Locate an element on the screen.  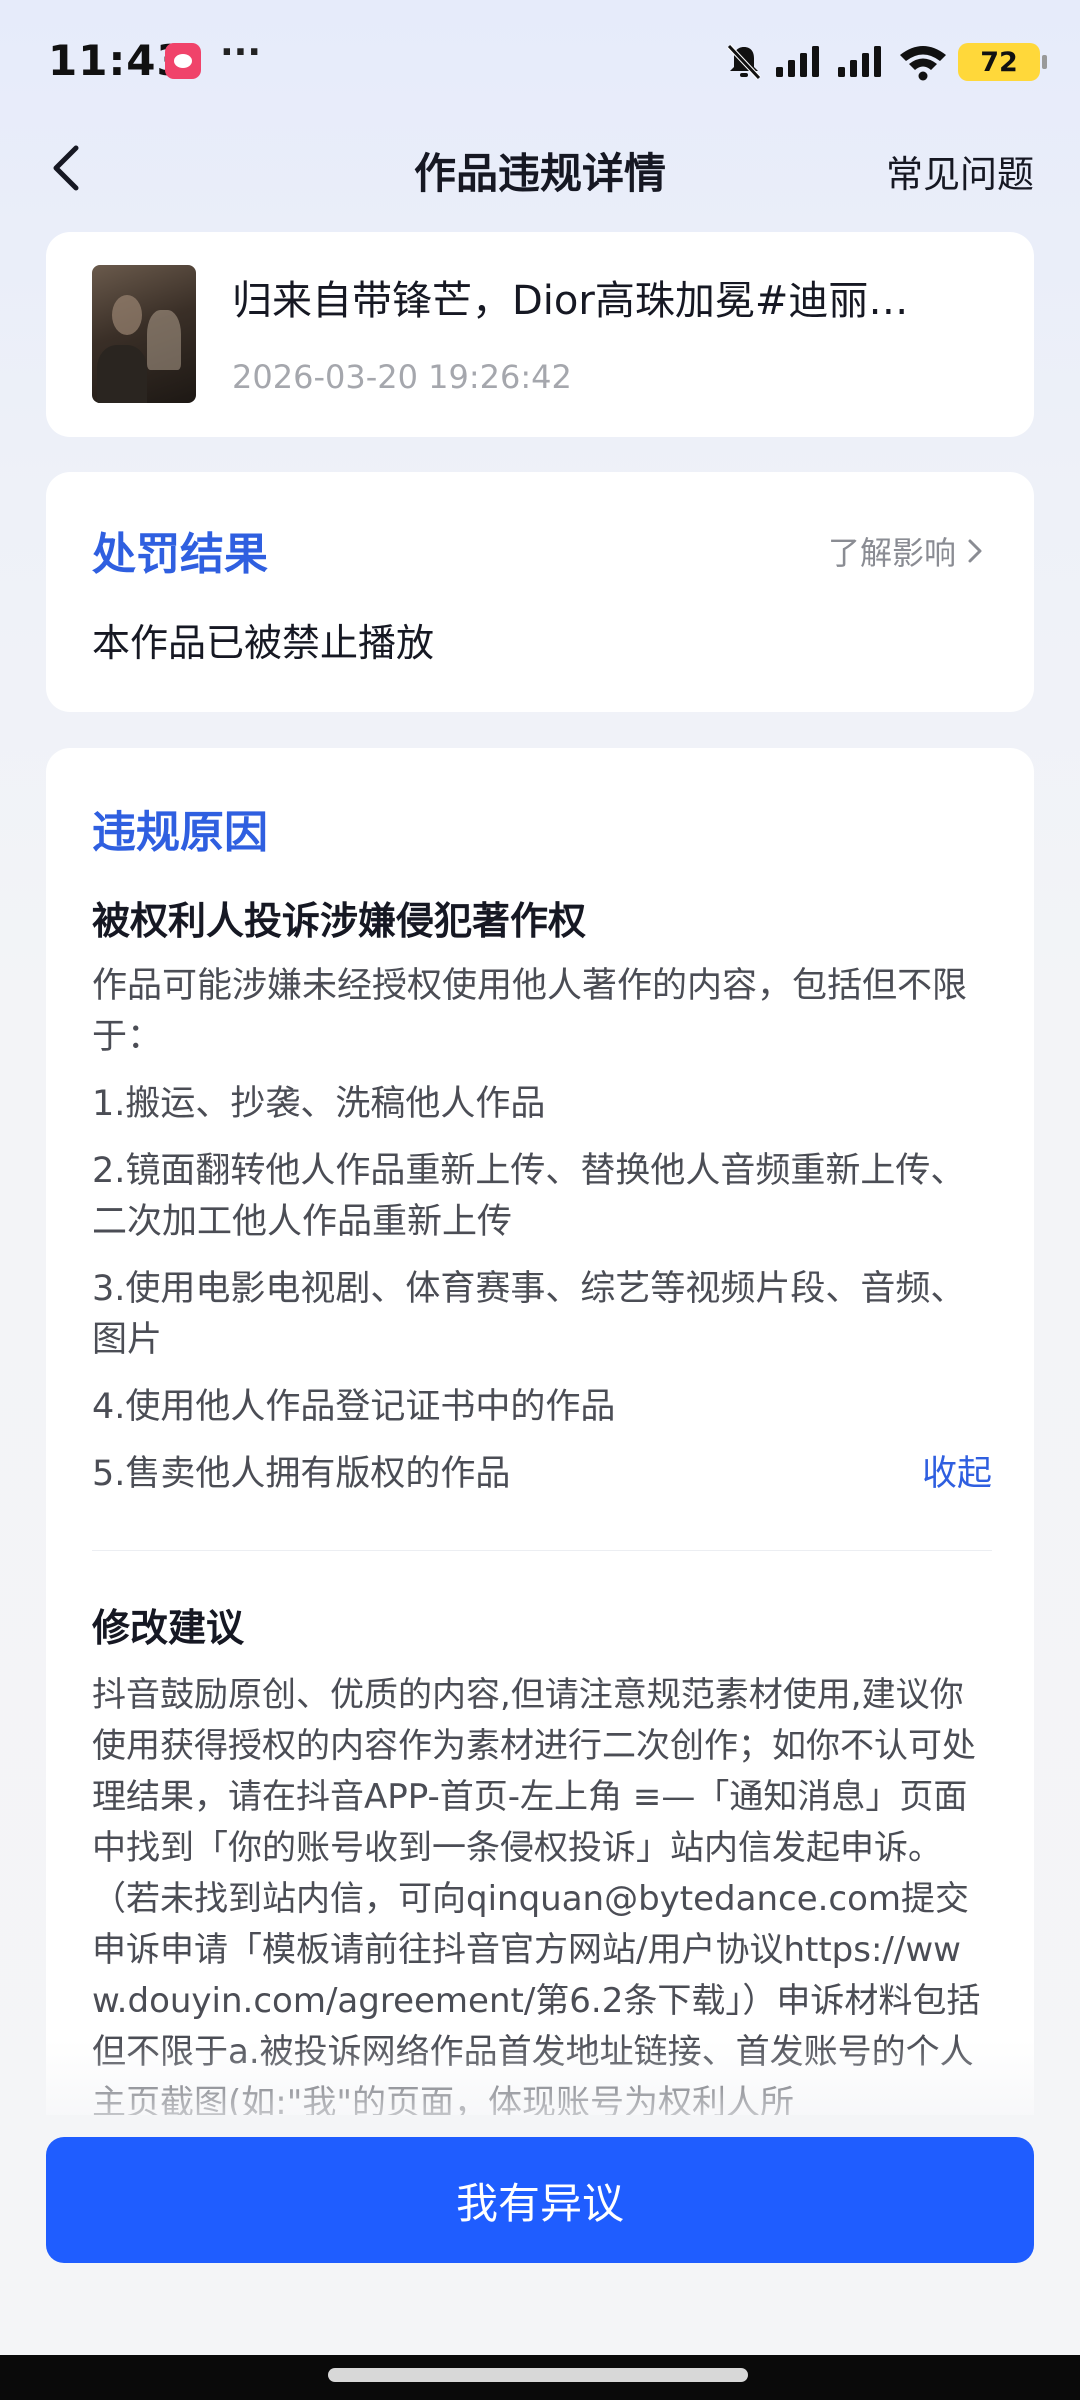
learn-impact-link: 了解影响 is located at coordinates (906, 551).